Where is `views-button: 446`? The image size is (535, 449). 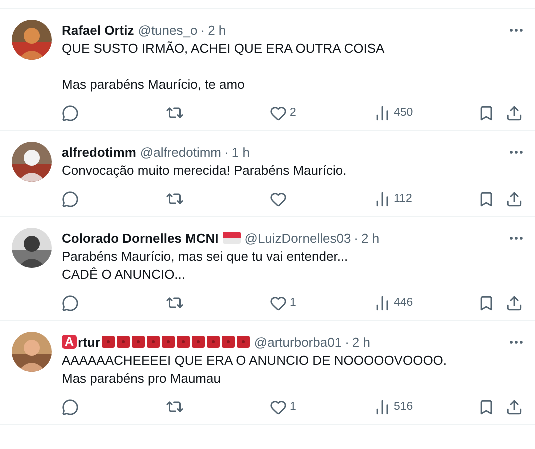 views-button: 446 is located at coordinates (426, 303).